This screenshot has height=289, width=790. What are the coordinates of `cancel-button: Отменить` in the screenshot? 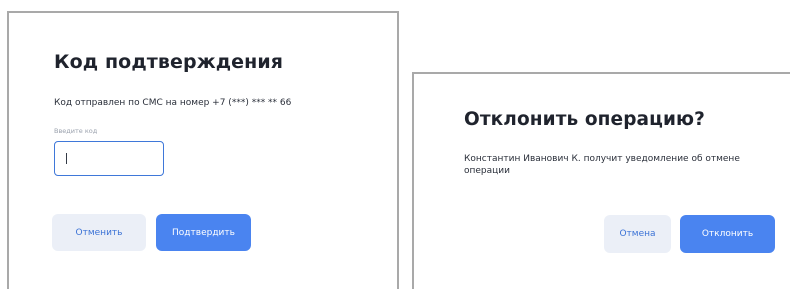 It's located at (99, 232).